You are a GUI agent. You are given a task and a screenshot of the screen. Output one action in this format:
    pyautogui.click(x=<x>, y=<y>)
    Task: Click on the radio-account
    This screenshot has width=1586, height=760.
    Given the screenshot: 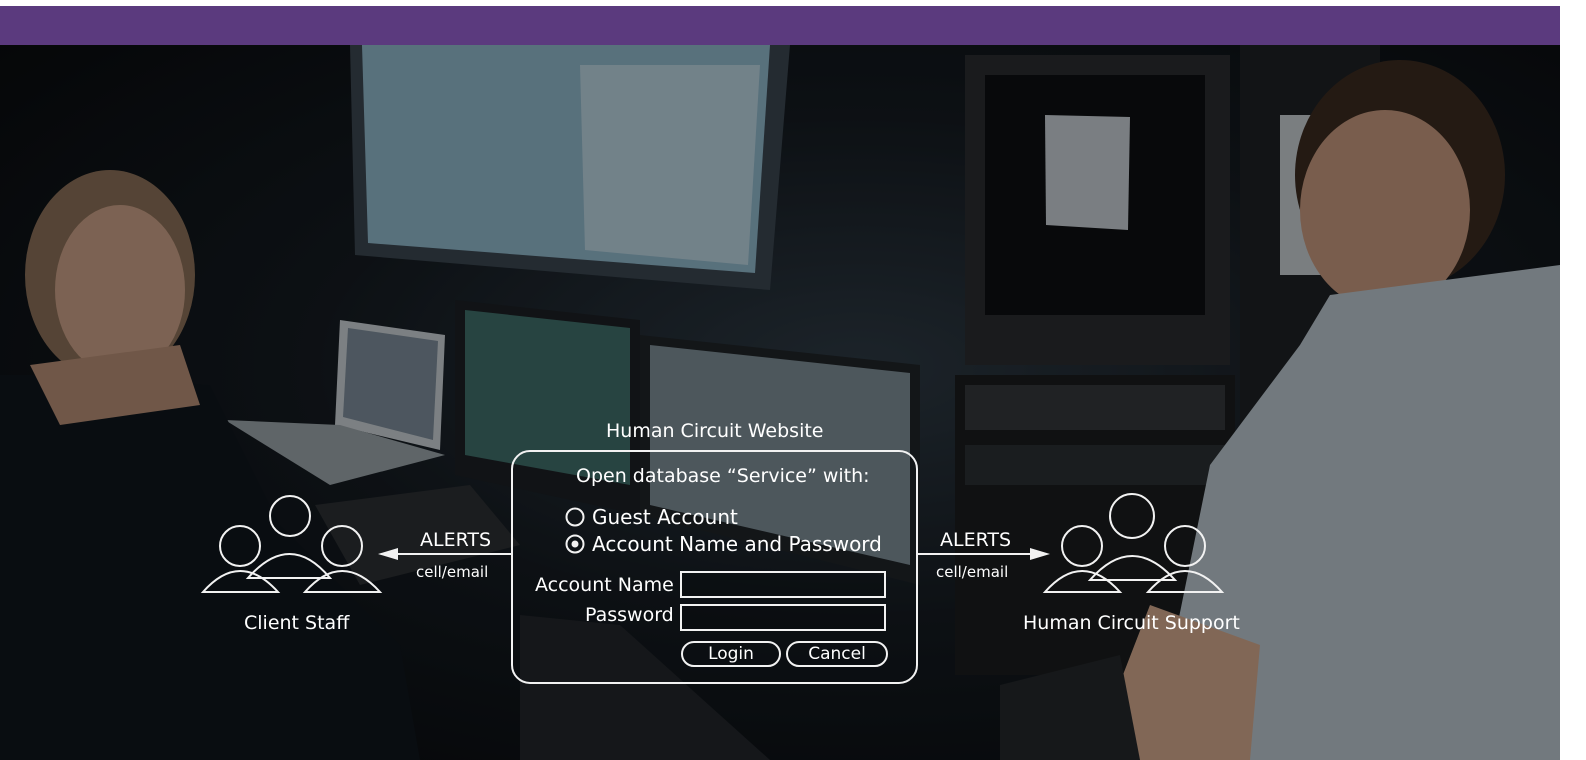 What is the action you would take?
    pyautogui.click(x=574, y=543)
    